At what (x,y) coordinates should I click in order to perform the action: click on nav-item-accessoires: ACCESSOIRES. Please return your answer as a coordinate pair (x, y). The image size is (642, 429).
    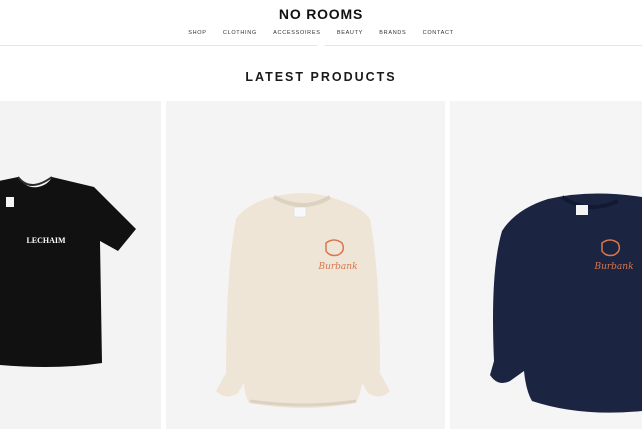
    Looking at the image, I should click on (296, 33).